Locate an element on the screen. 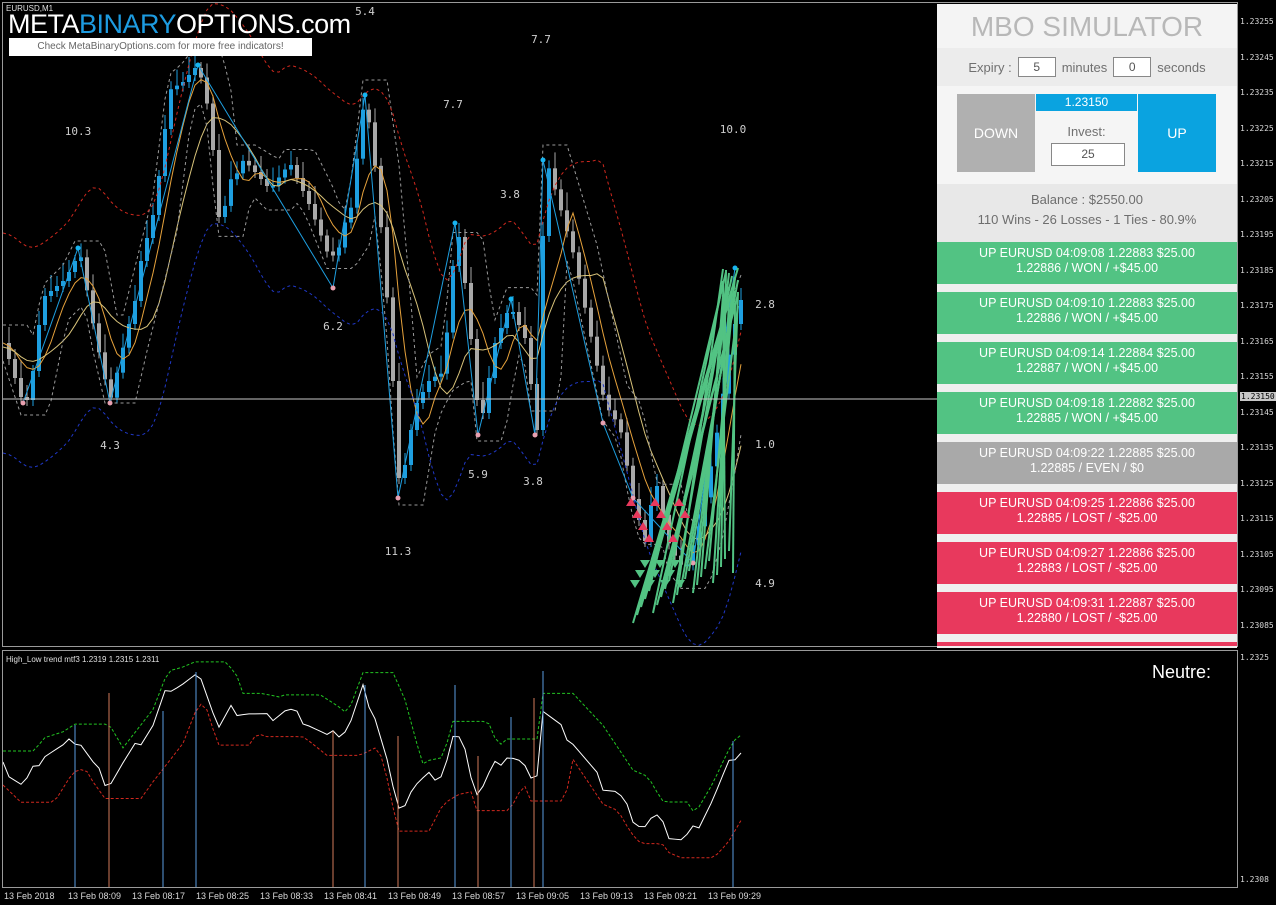  indicator-label: High_Low trend mtf3 1.2319 1.2315 1.2311 is located at coordinates (83, 659).